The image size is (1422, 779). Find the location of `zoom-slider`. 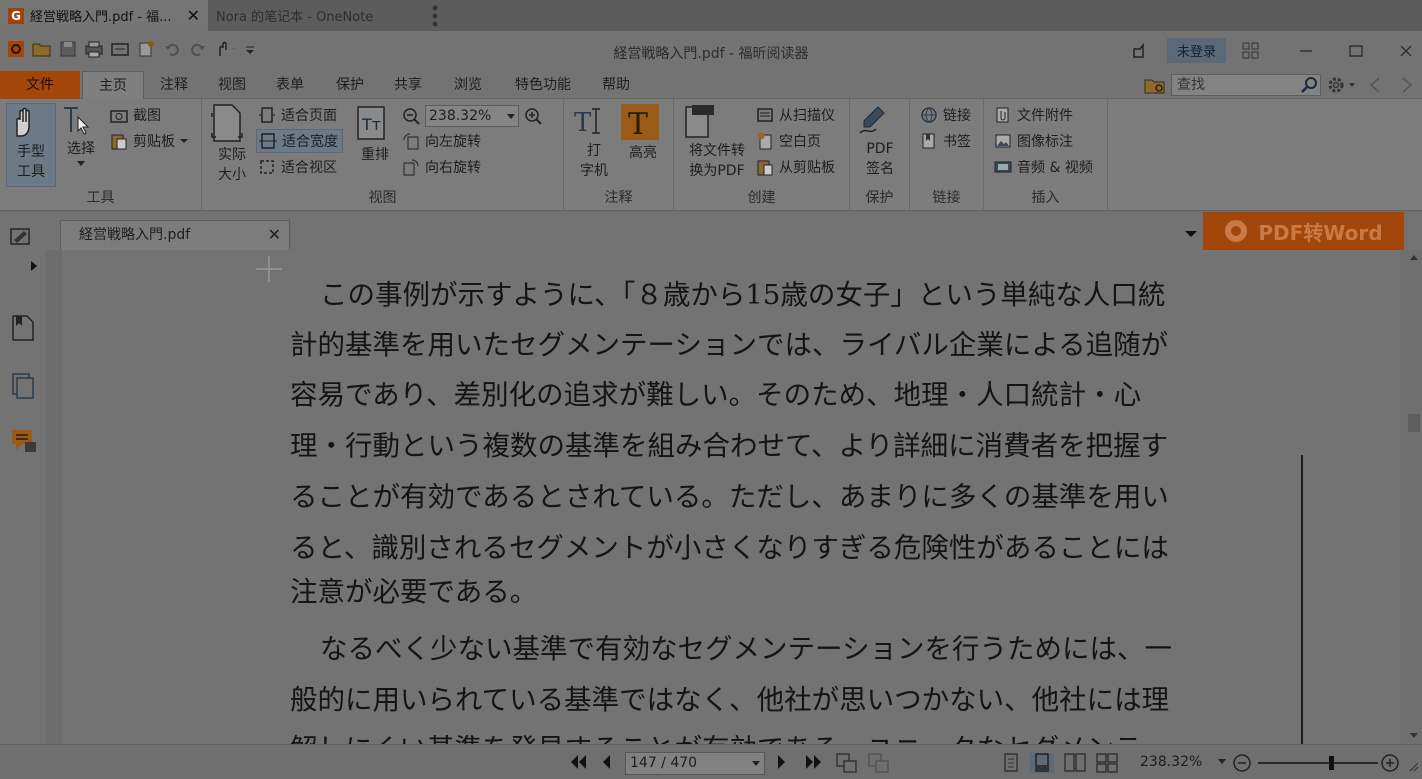

zoom-slider is located at coordinates (1318, 763).